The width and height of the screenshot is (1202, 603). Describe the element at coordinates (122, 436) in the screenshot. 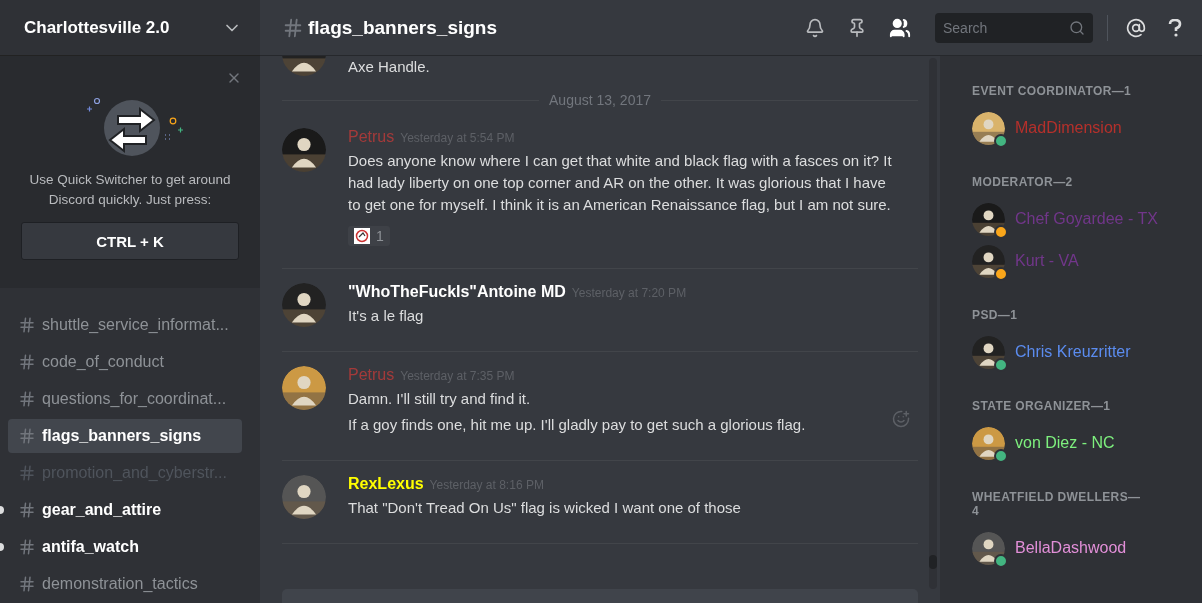

I see `channel-name: flags_banners_signs` at that location.